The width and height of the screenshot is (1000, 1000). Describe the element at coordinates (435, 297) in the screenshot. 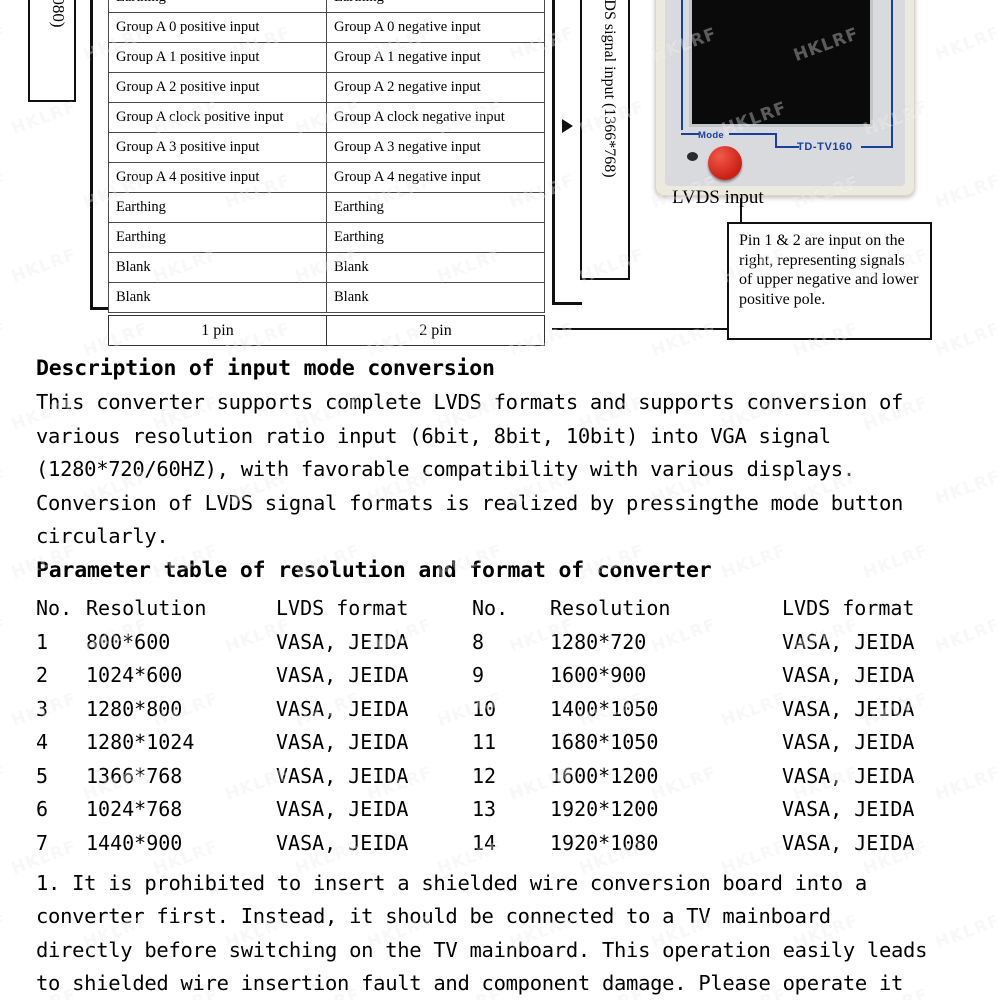

I see `pin2-cell: Blank` at that location.